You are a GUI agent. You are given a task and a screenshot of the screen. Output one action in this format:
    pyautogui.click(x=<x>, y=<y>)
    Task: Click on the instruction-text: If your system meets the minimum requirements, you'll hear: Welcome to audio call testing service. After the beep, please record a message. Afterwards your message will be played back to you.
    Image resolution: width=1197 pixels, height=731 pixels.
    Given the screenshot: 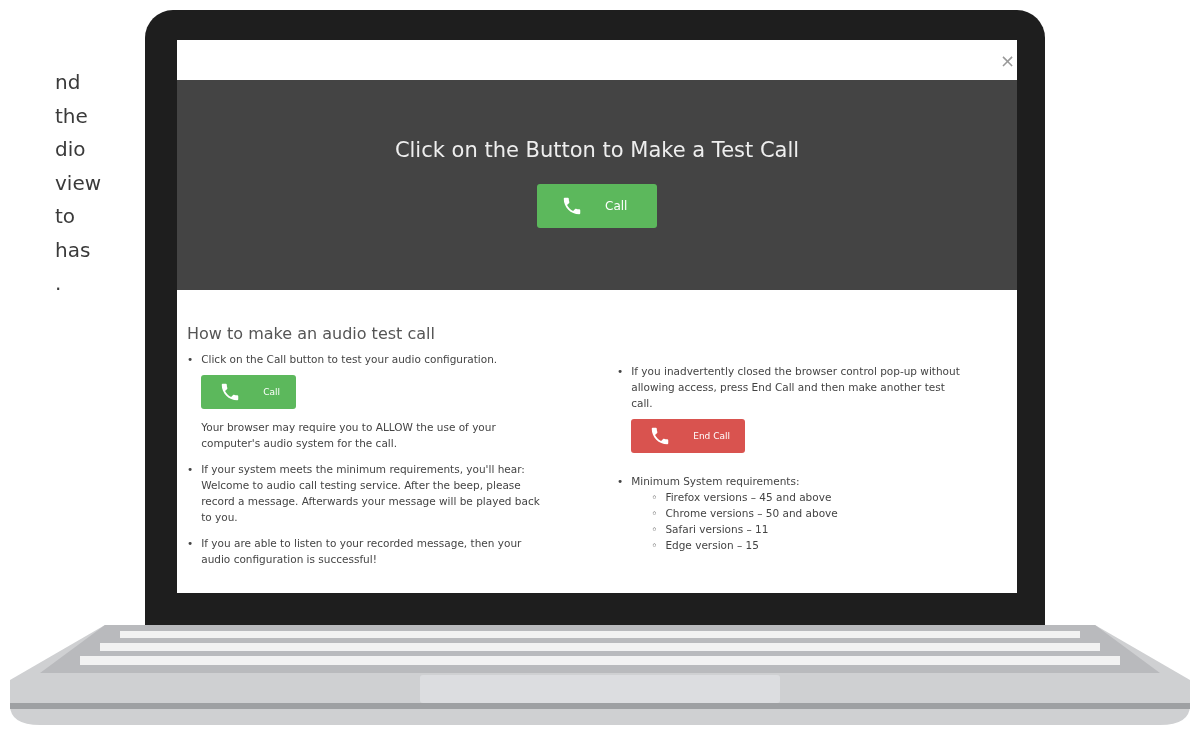 What is the action you would take?
    pyautogui.click(x=371, y=493)
    